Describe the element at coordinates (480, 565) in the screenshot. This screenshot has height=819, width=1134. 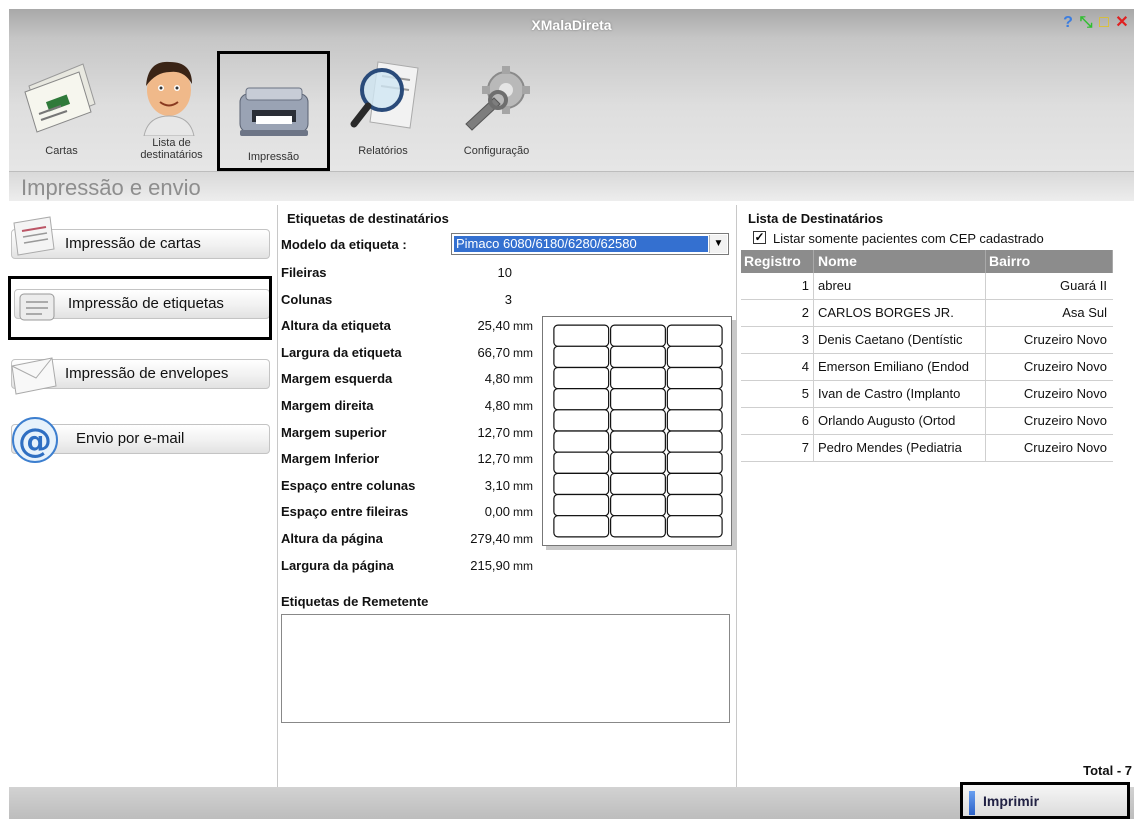
I see `field-value: 215,90` at that location.